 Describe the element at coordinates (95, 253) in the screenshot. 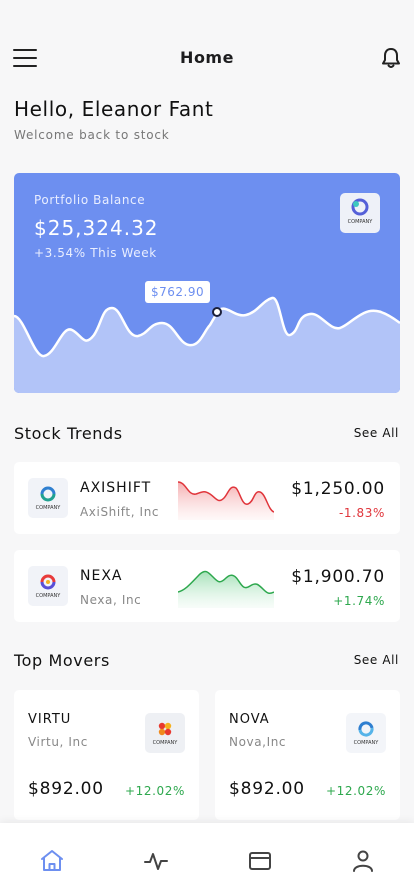

I see `portfolio-change: +3.54% This Week` at that location.